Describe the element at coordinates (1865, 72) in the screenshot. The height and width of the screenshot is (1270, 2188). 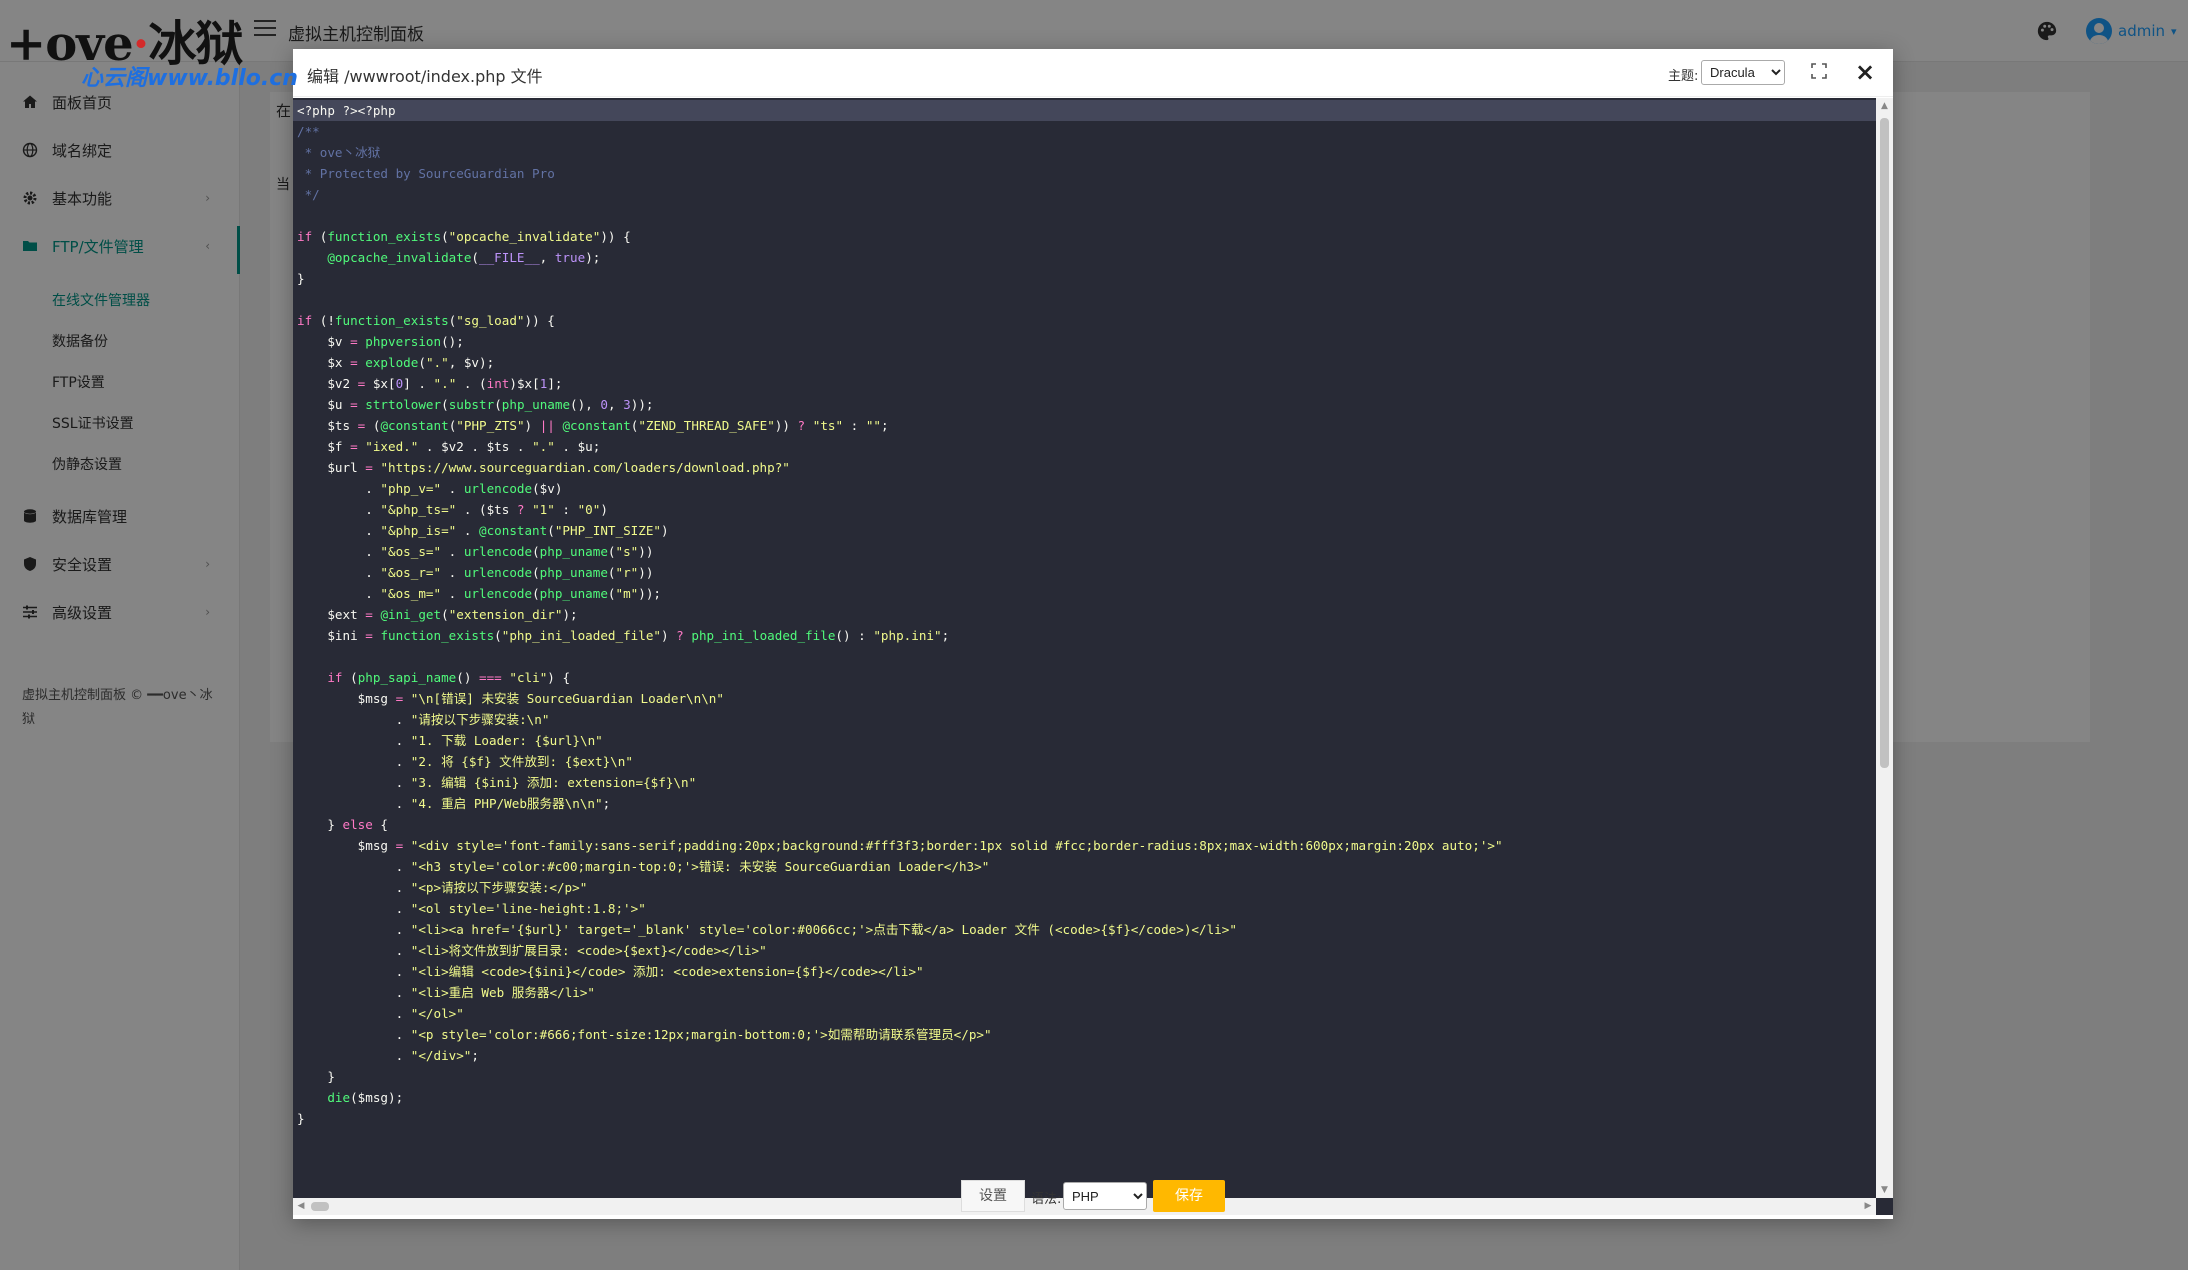
I see `close-icon: ×` at that location.